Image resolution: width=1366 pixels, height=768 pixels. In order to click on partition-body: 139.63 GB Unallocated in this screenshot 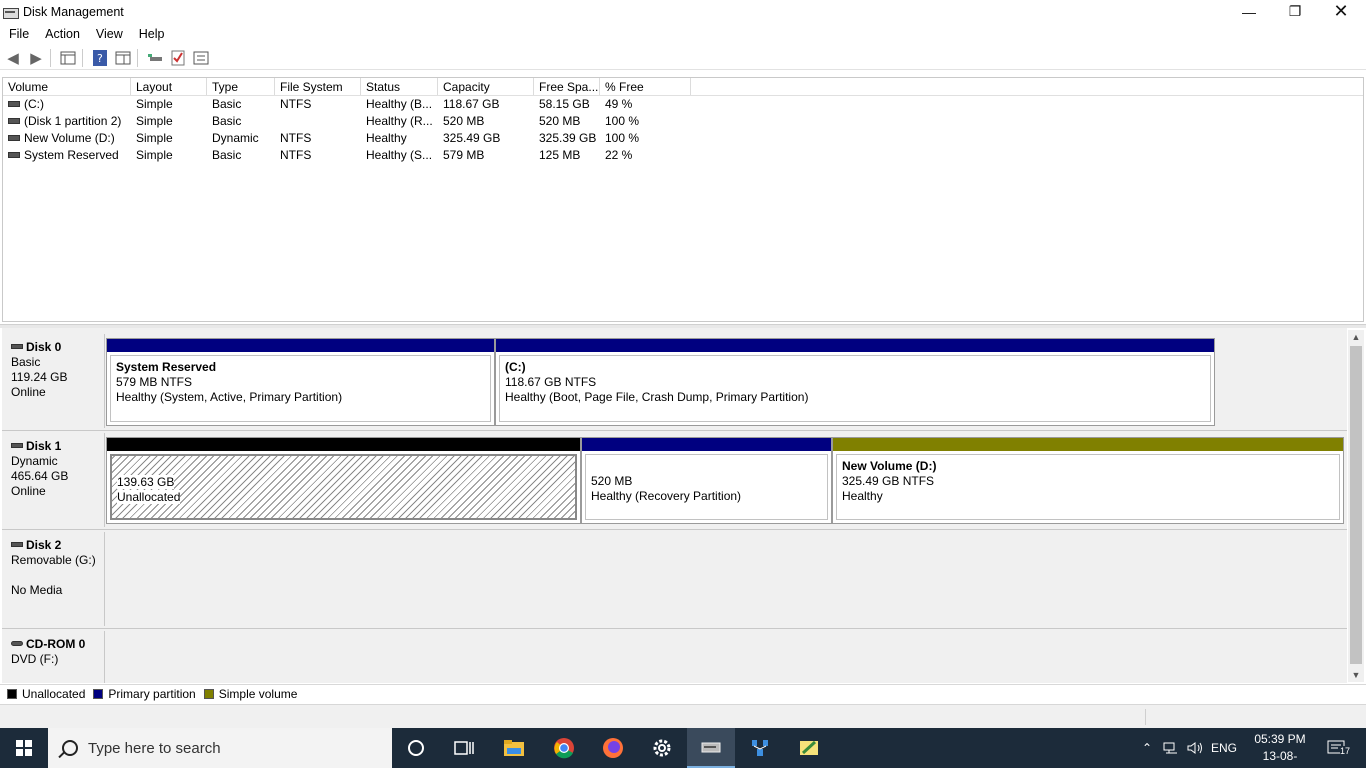, I will do `click(343, 487)`.